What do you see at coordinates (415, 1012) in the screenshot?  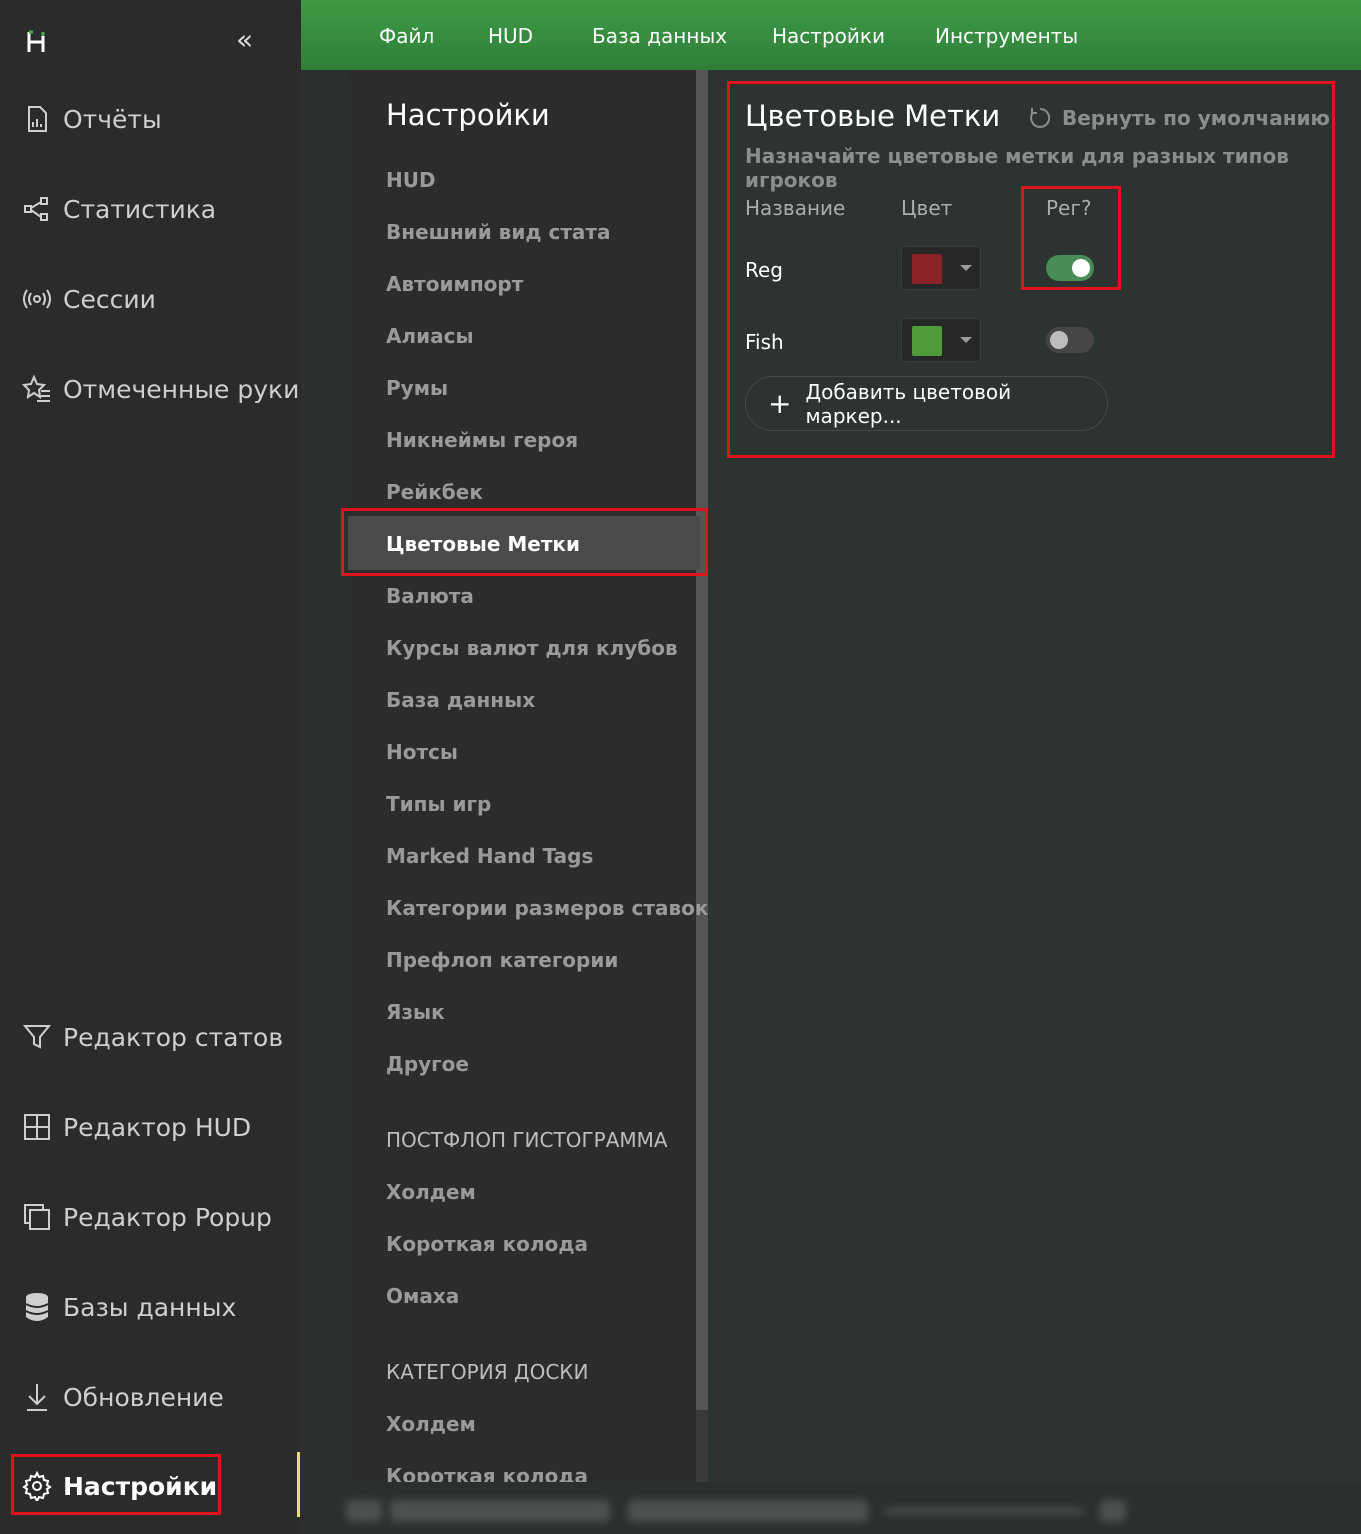 I see `settings-item-language: Язык` at bounding box center [415, 1012].